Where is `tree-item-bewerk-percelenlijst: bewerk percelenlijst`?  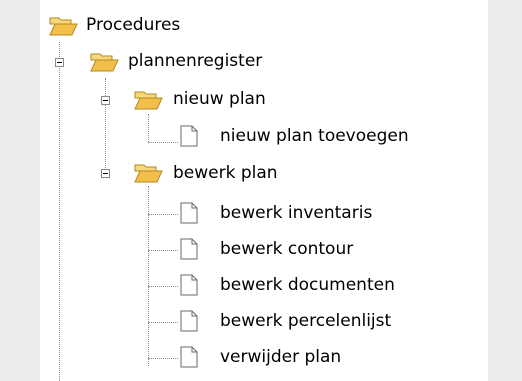 tree-item-bewerk-percelenlijst: bewerk percelenlijst is located at coordinates (244, 319).